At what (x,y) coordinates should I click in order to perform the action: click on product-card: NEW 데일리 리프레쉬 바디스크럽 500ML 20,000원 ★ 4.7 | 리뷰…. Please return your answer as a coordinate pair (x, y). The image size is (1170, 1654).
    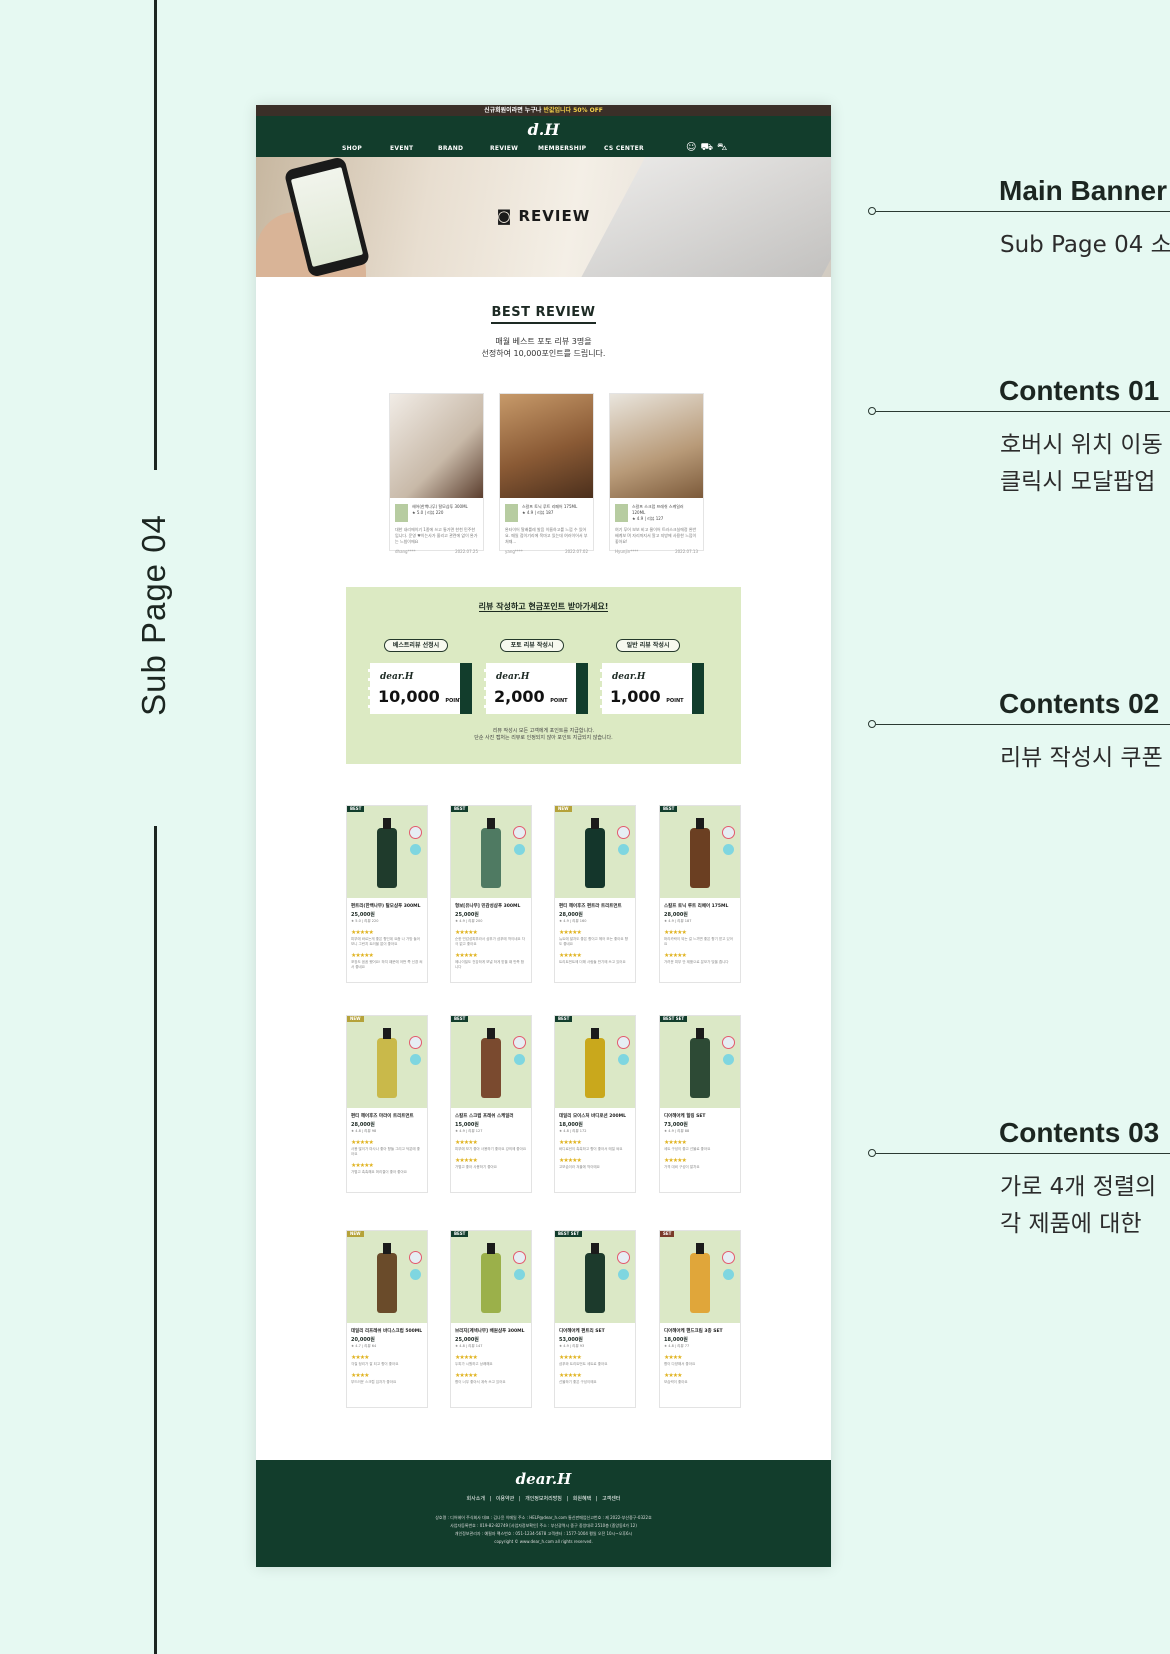
    Looking at the image, I should click on (387, 1319).